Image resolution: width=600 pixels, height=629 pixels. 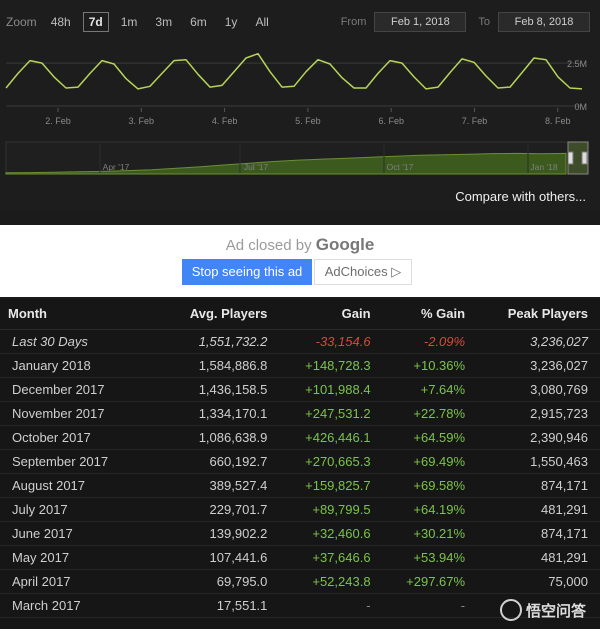 I want to click on month-cell: September 2017, so click(x=80, y=461).